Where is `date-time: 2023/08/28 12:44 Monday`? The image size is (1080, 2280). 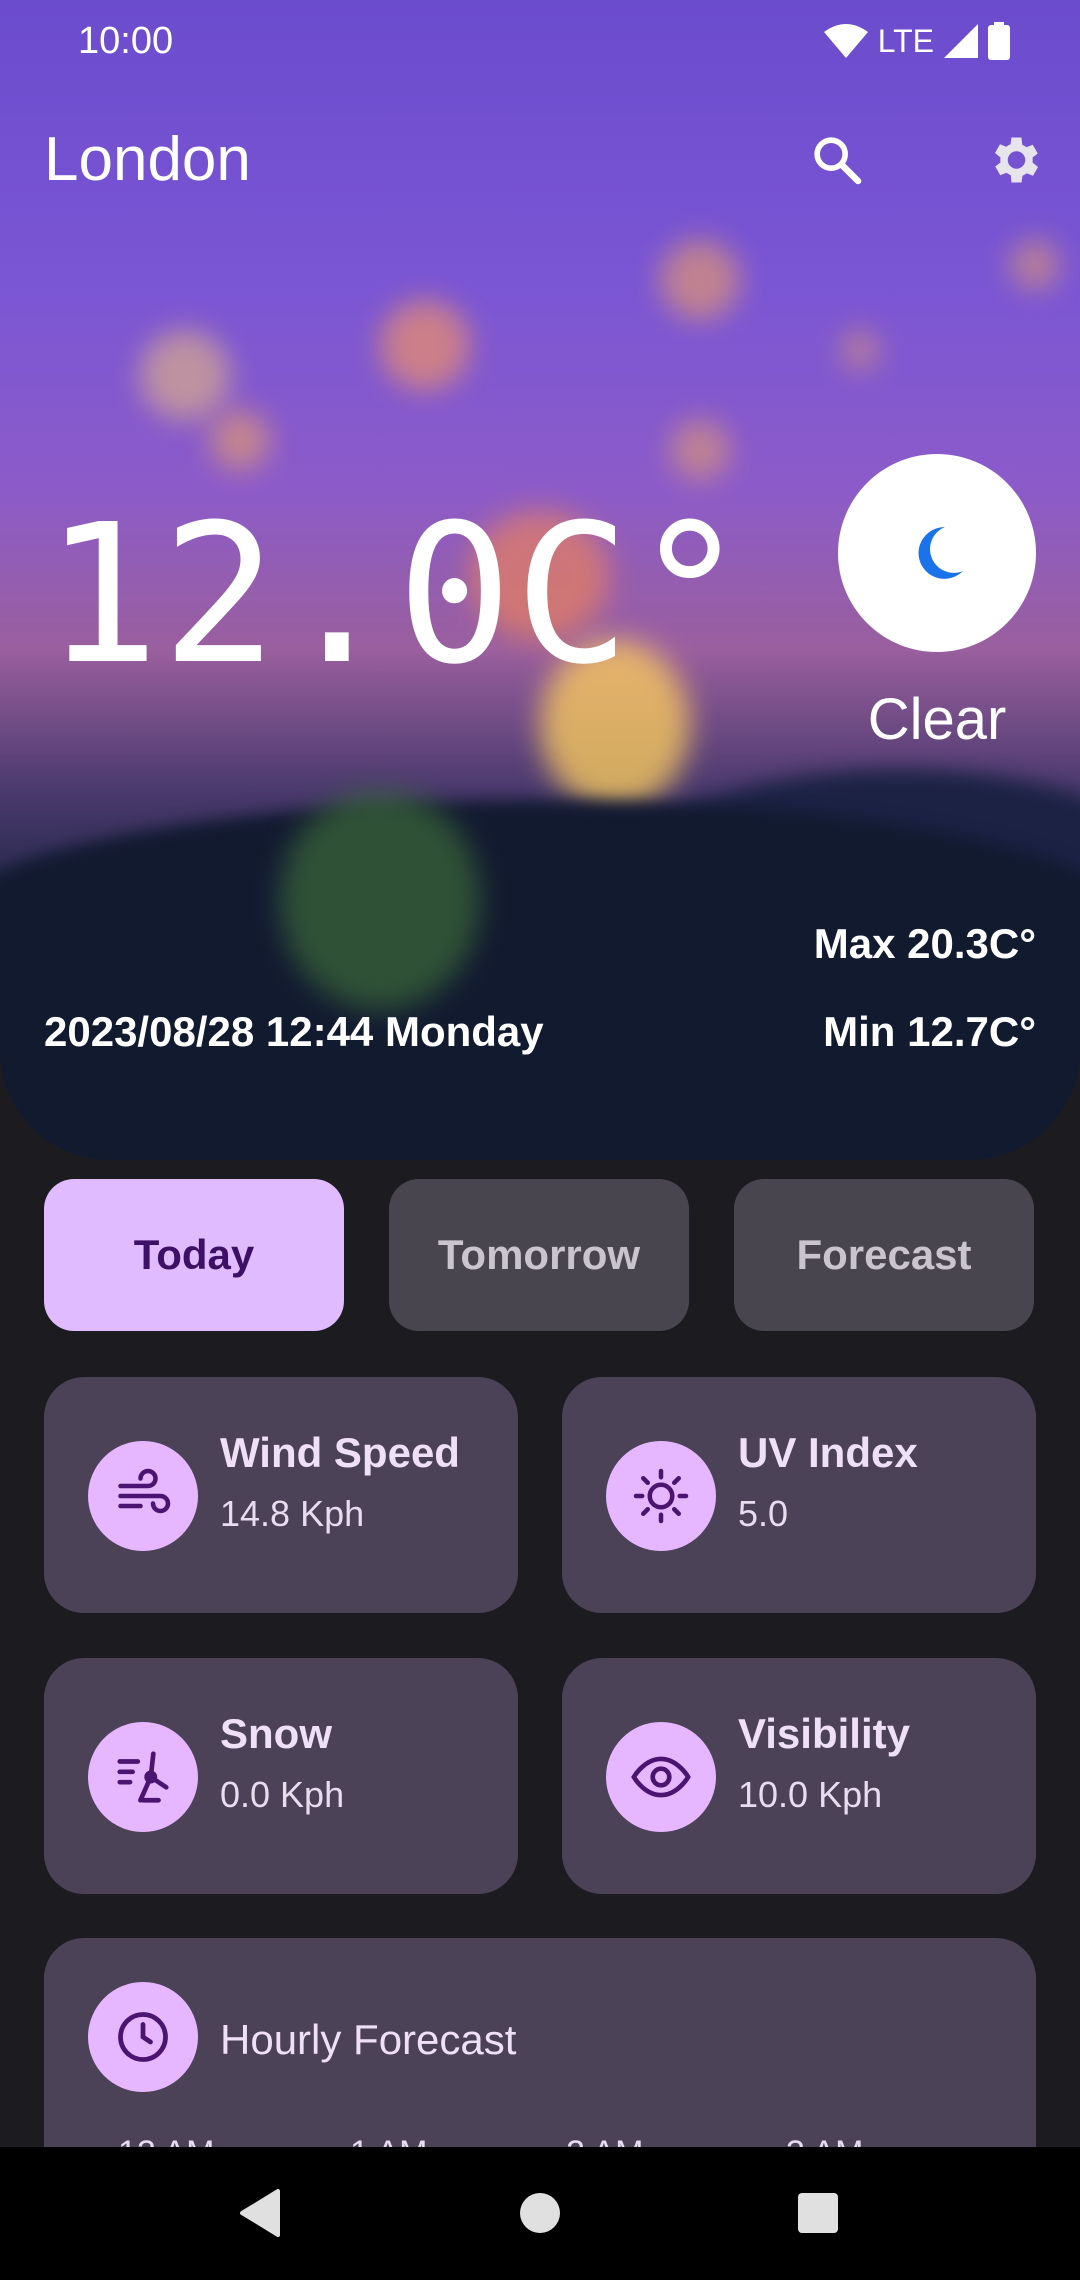
date-time: 2023/08/28 12:44 Monday is located at coordinates (294, 1031).